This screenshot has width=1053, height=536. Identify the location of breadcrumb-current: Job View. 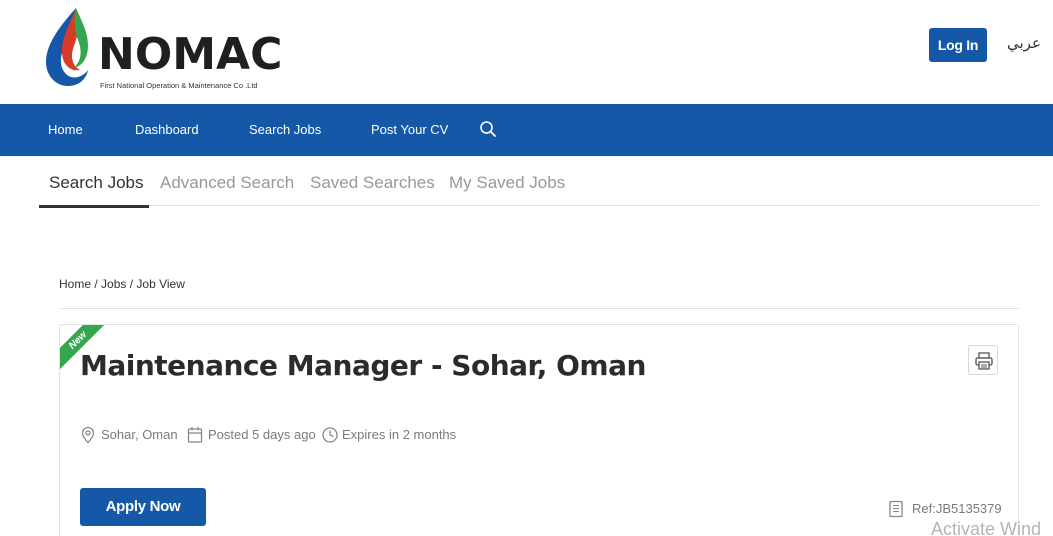
(160, 284).